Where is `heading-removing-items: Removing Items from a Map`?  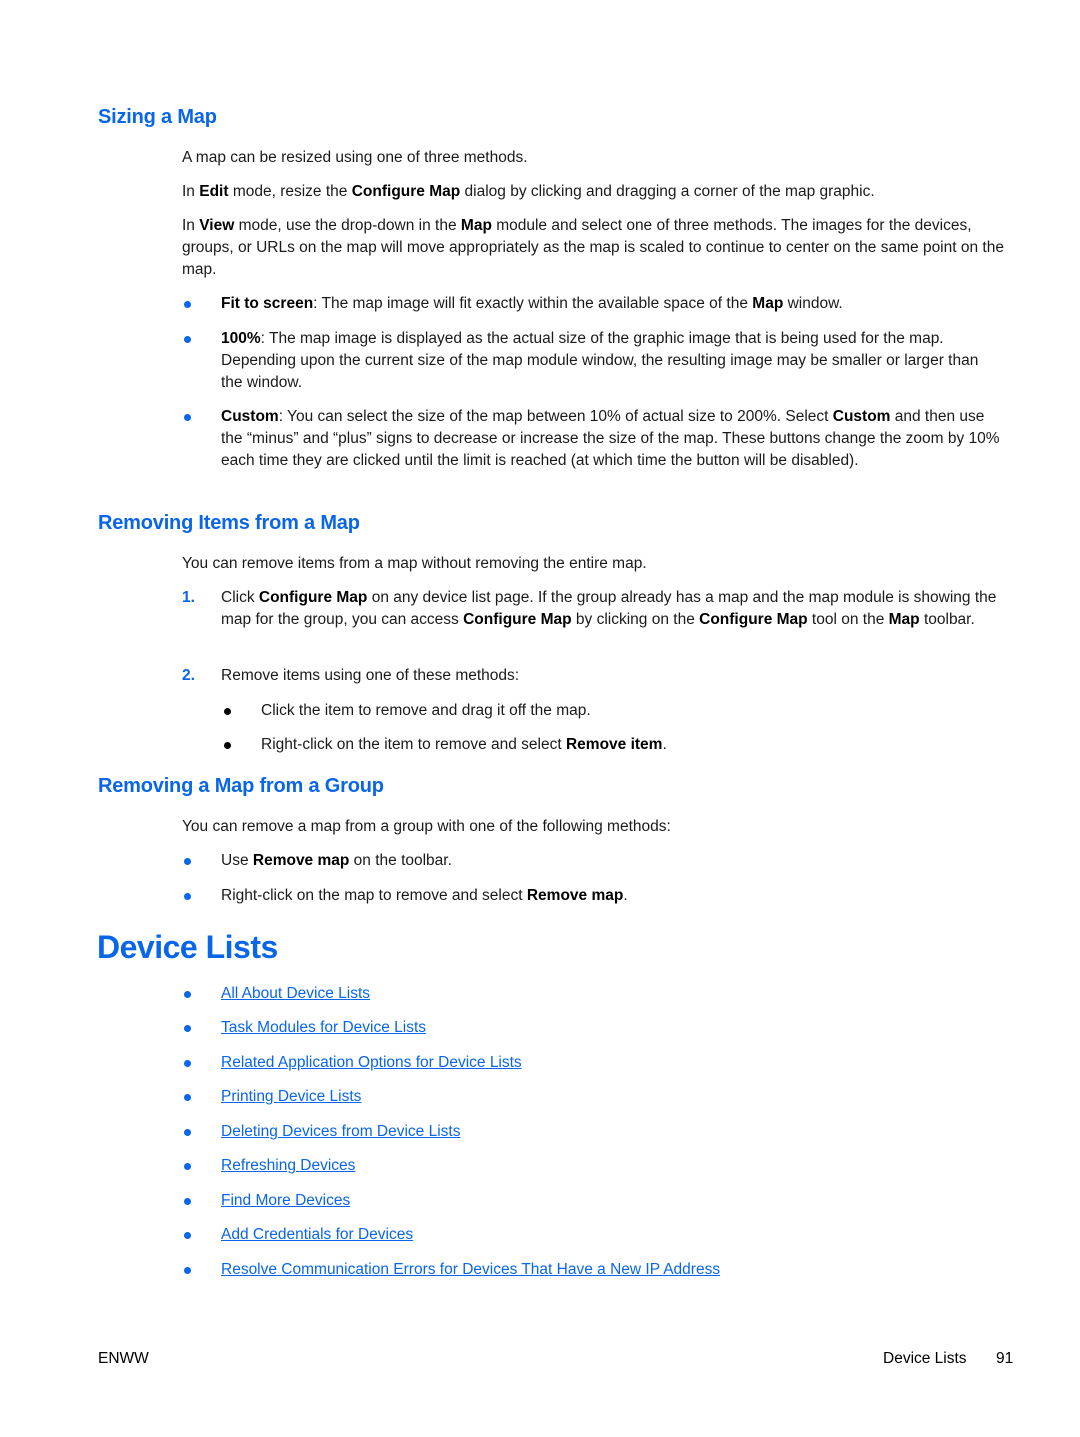
heading-removing-items: Removing Items from a Map is located at coordinates (229, 523).